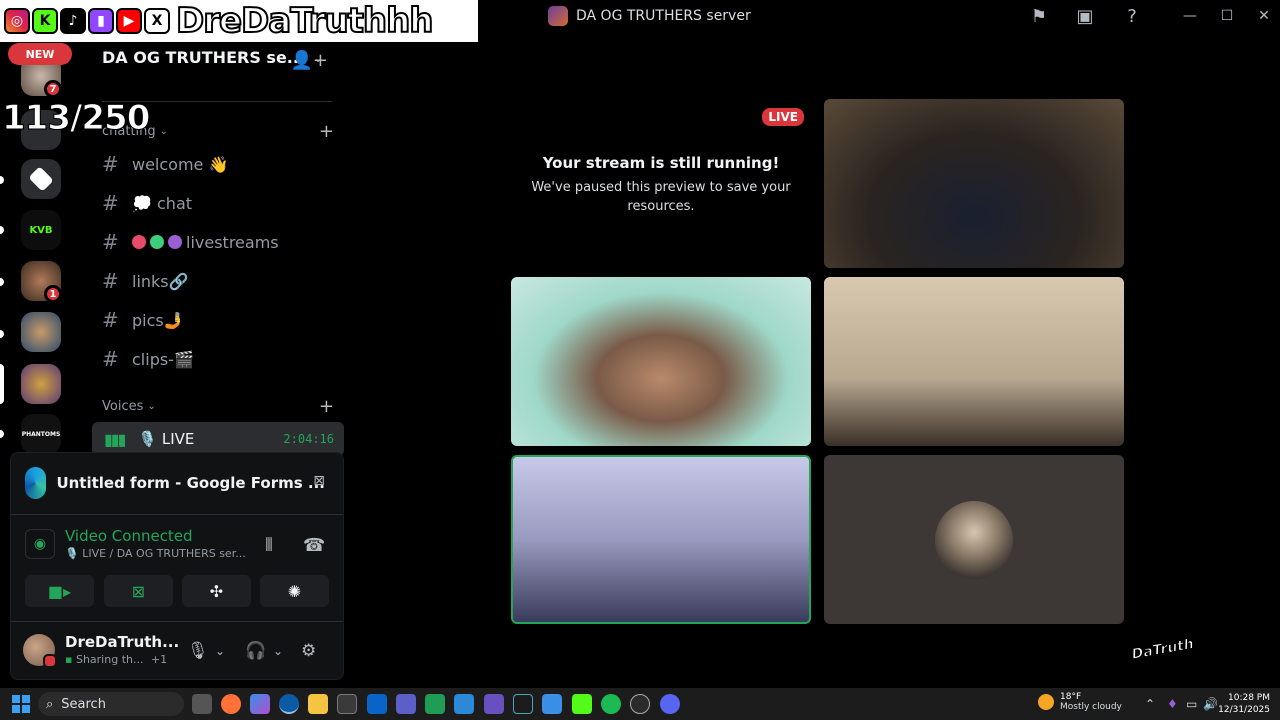 Image resolution: width=1280 pixels, height=720 pixels. What do you see at coordinates (160, 281) in the screenshot?
I see `channel-label: links🔗` at bounding box center [160, 281].